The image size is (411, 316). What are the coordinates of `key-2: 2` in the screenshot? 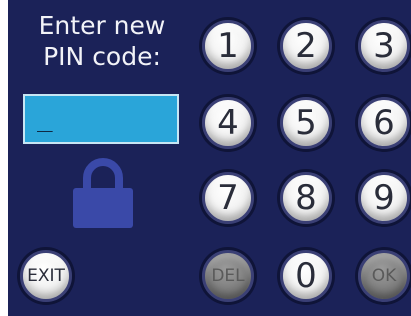 It's located at (306, 46).